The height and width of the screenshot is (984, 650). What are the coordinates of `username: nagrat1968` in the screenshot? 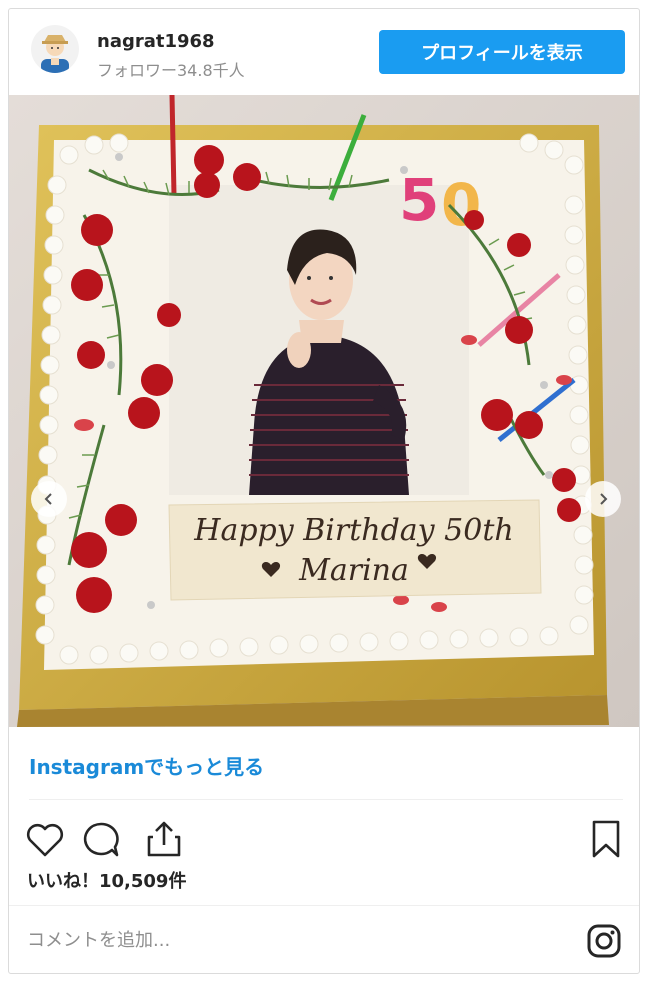 It's located at (156, 41).